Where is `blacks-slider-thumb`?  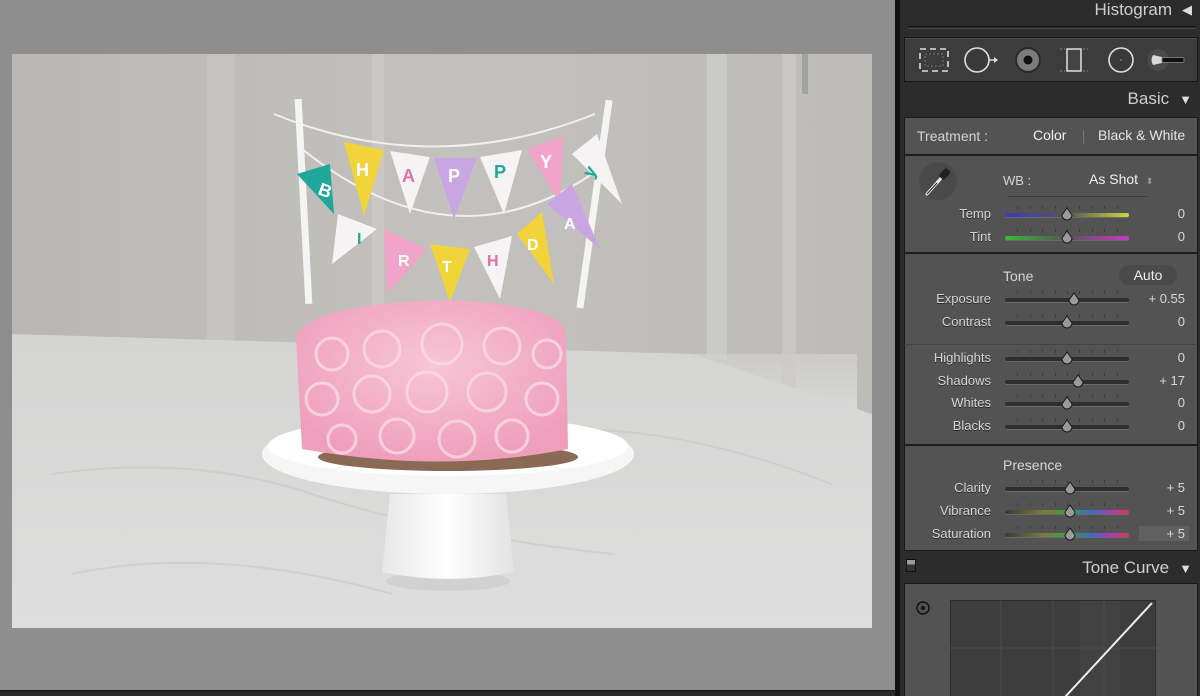 blacks-slider-thumb is located at coordinates (1067, 426).